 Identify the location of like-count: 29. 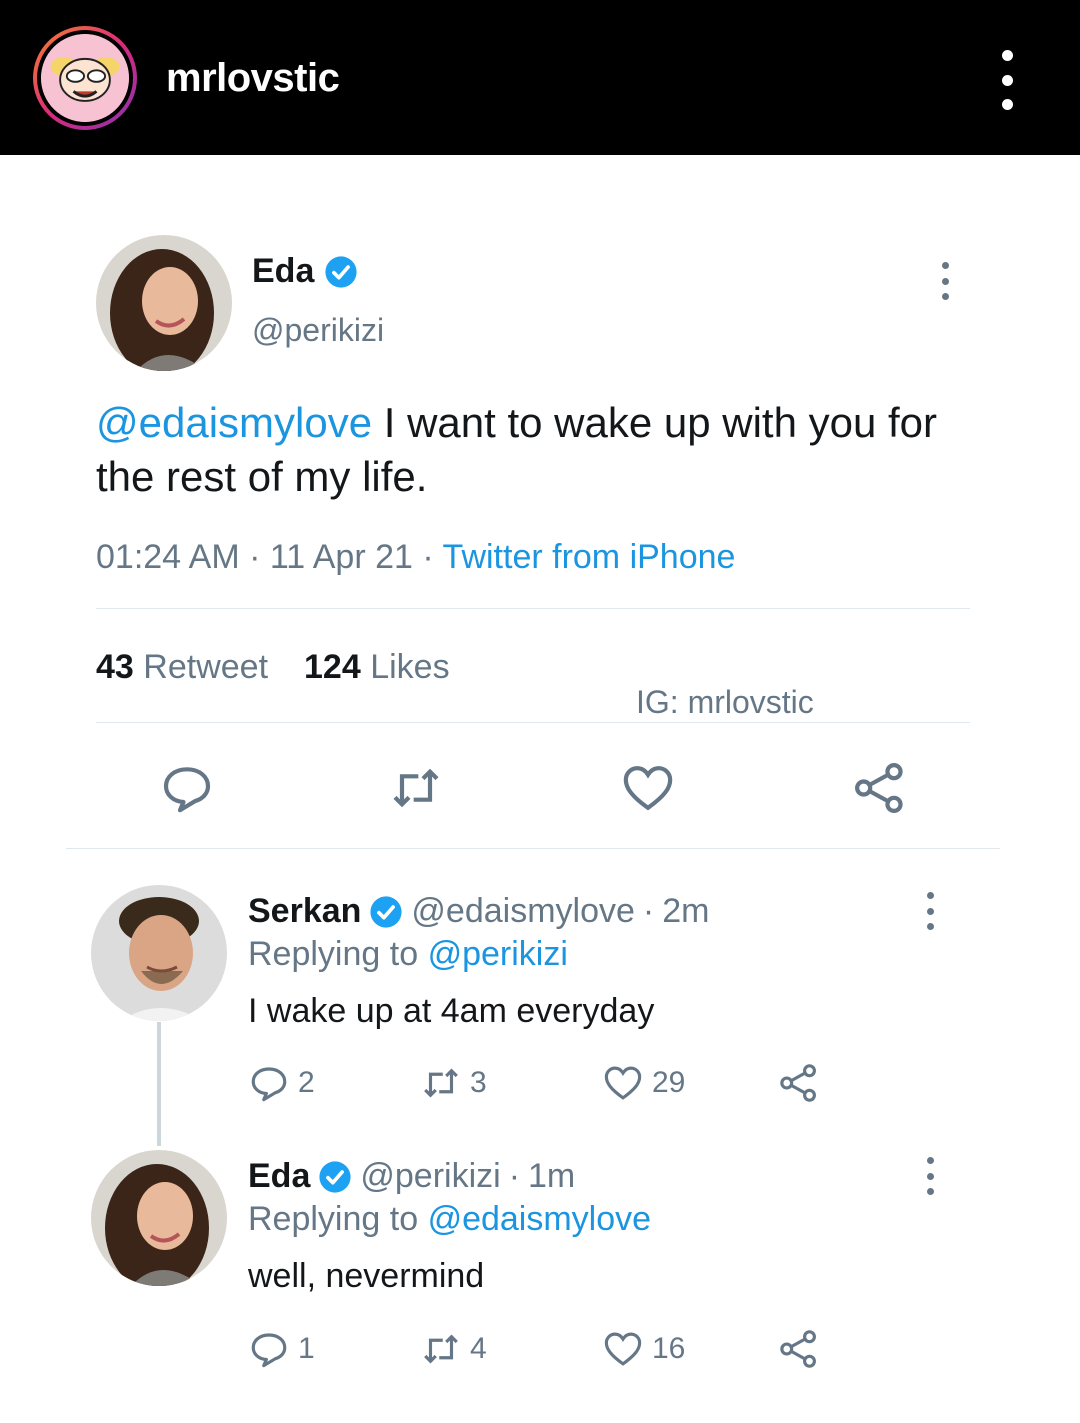
(669, 1082).